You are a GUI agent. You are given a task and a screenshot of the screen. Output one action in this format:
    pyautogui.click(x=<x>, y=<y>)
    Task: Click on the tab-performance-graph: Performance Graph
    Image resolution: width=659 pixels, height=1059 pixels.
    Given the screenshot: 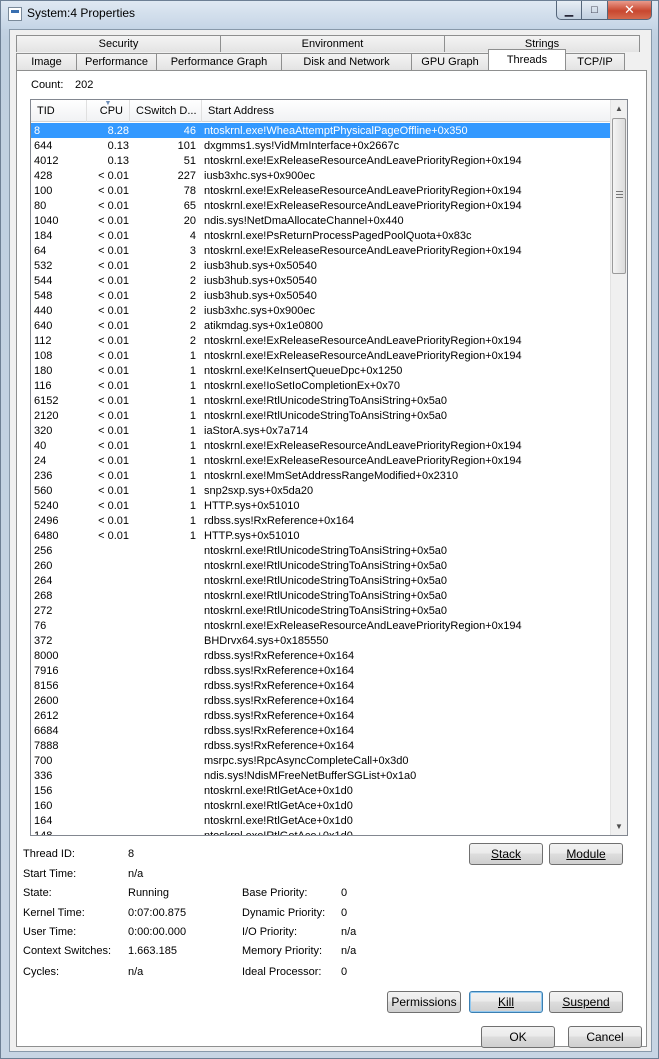 What is the action you would take?
    pyautogui.click(x=219, y=61)
    